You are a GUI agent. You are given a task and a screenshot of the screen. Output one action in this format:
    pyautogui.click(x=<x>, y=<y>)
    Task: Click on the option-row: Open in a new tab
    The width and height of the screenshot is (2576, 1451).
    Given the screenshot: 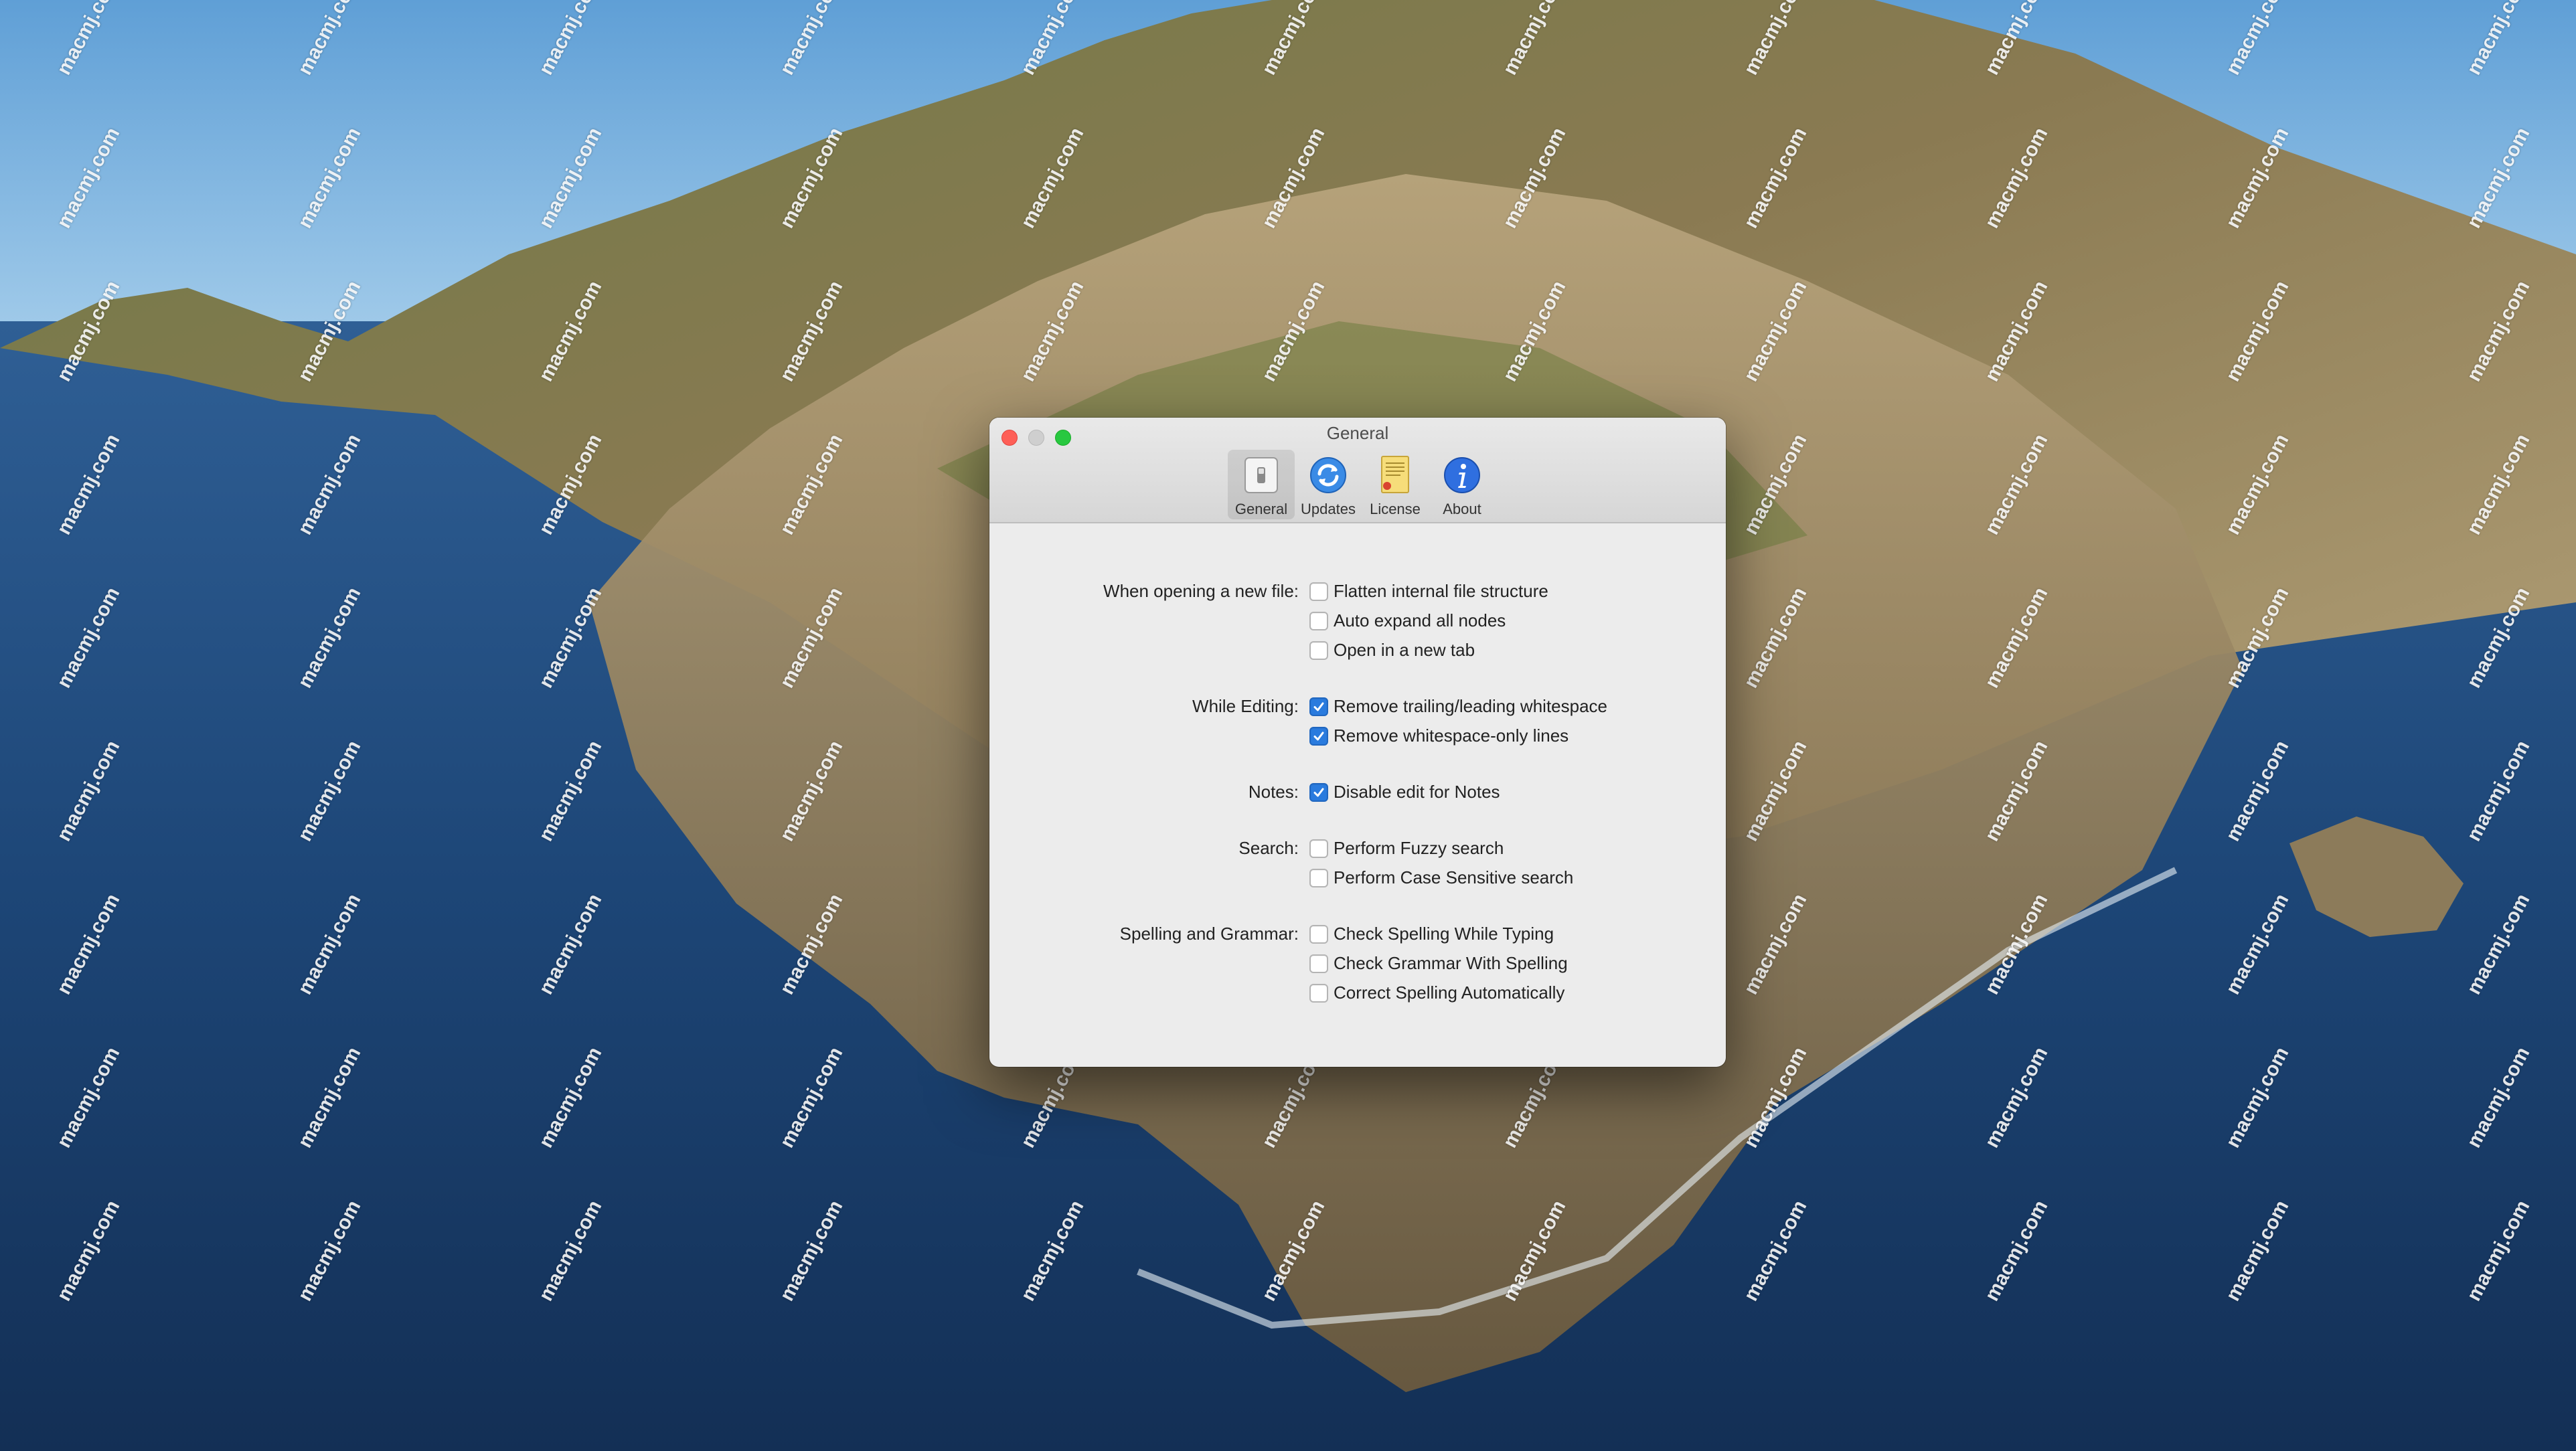 What is the action you would take?
    pyautogui.click(x=1358, y=652)
    